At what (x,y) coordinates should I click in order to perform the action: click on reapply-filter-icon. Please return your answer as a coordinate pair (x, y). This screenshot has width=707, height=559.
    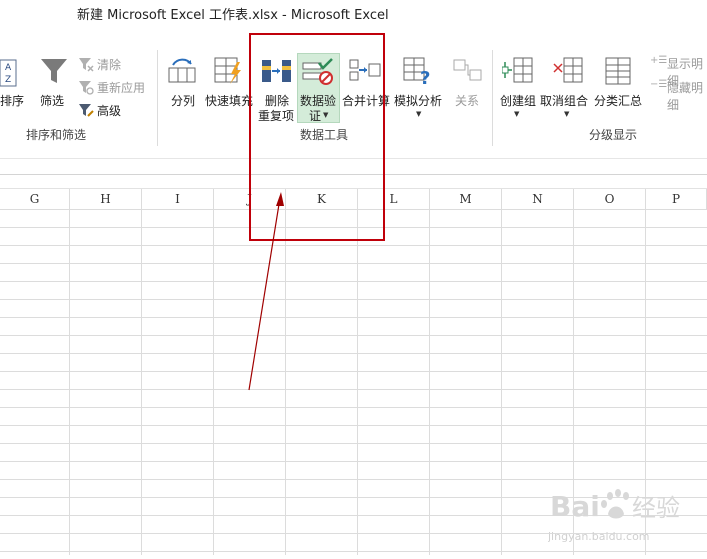
    Looking at the image, I should click on (86, 88).